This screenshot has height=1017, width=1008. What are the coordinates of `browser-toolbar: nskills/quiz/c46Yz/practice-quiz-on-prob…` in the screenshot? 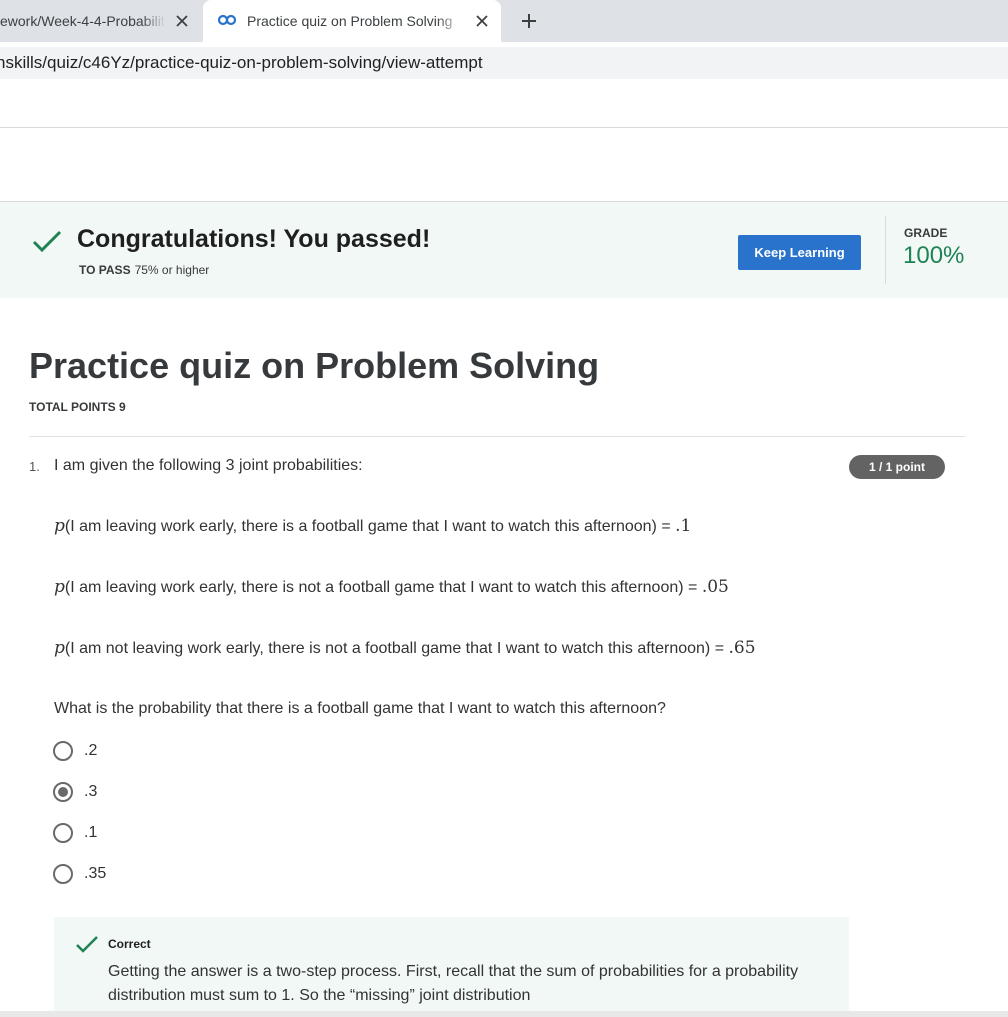 It's located at (504, 63).